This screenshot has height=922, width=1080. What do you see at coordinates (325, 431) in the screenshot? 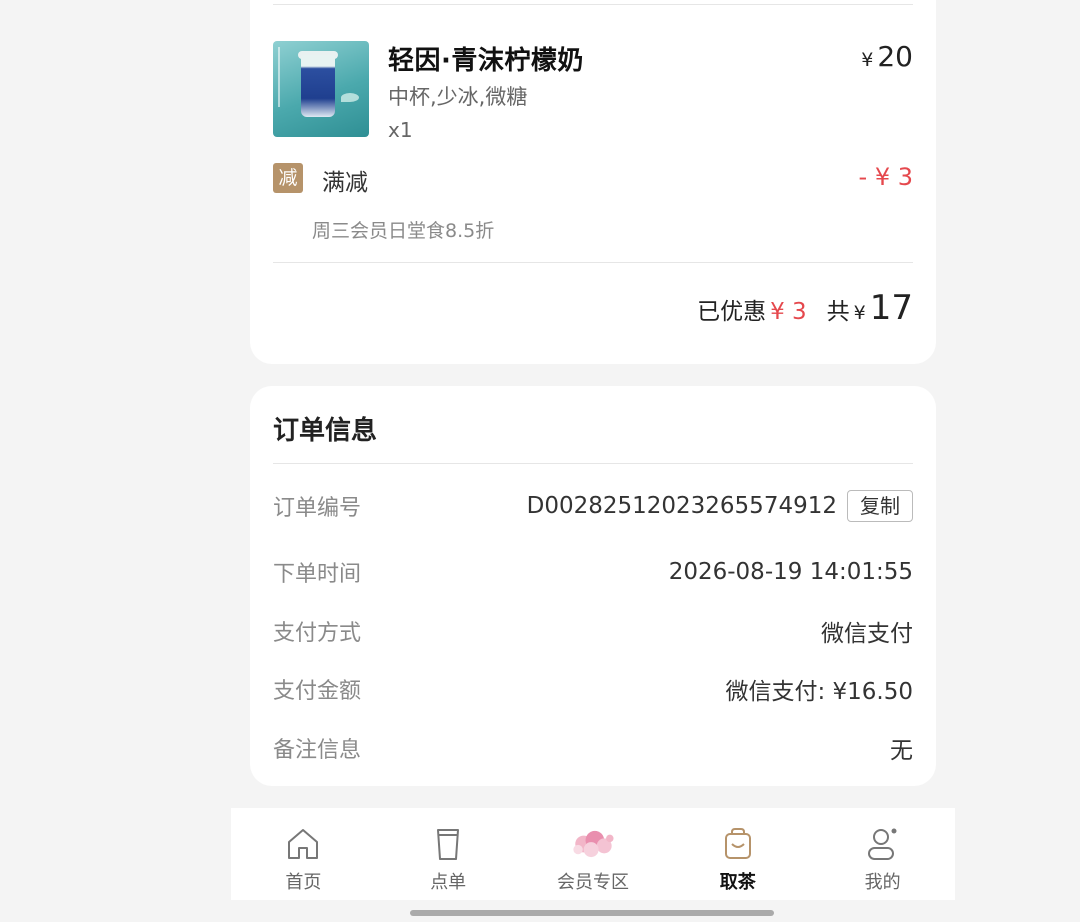
I see `order-info-title: 订单信息` at bounding box center [325, 431].